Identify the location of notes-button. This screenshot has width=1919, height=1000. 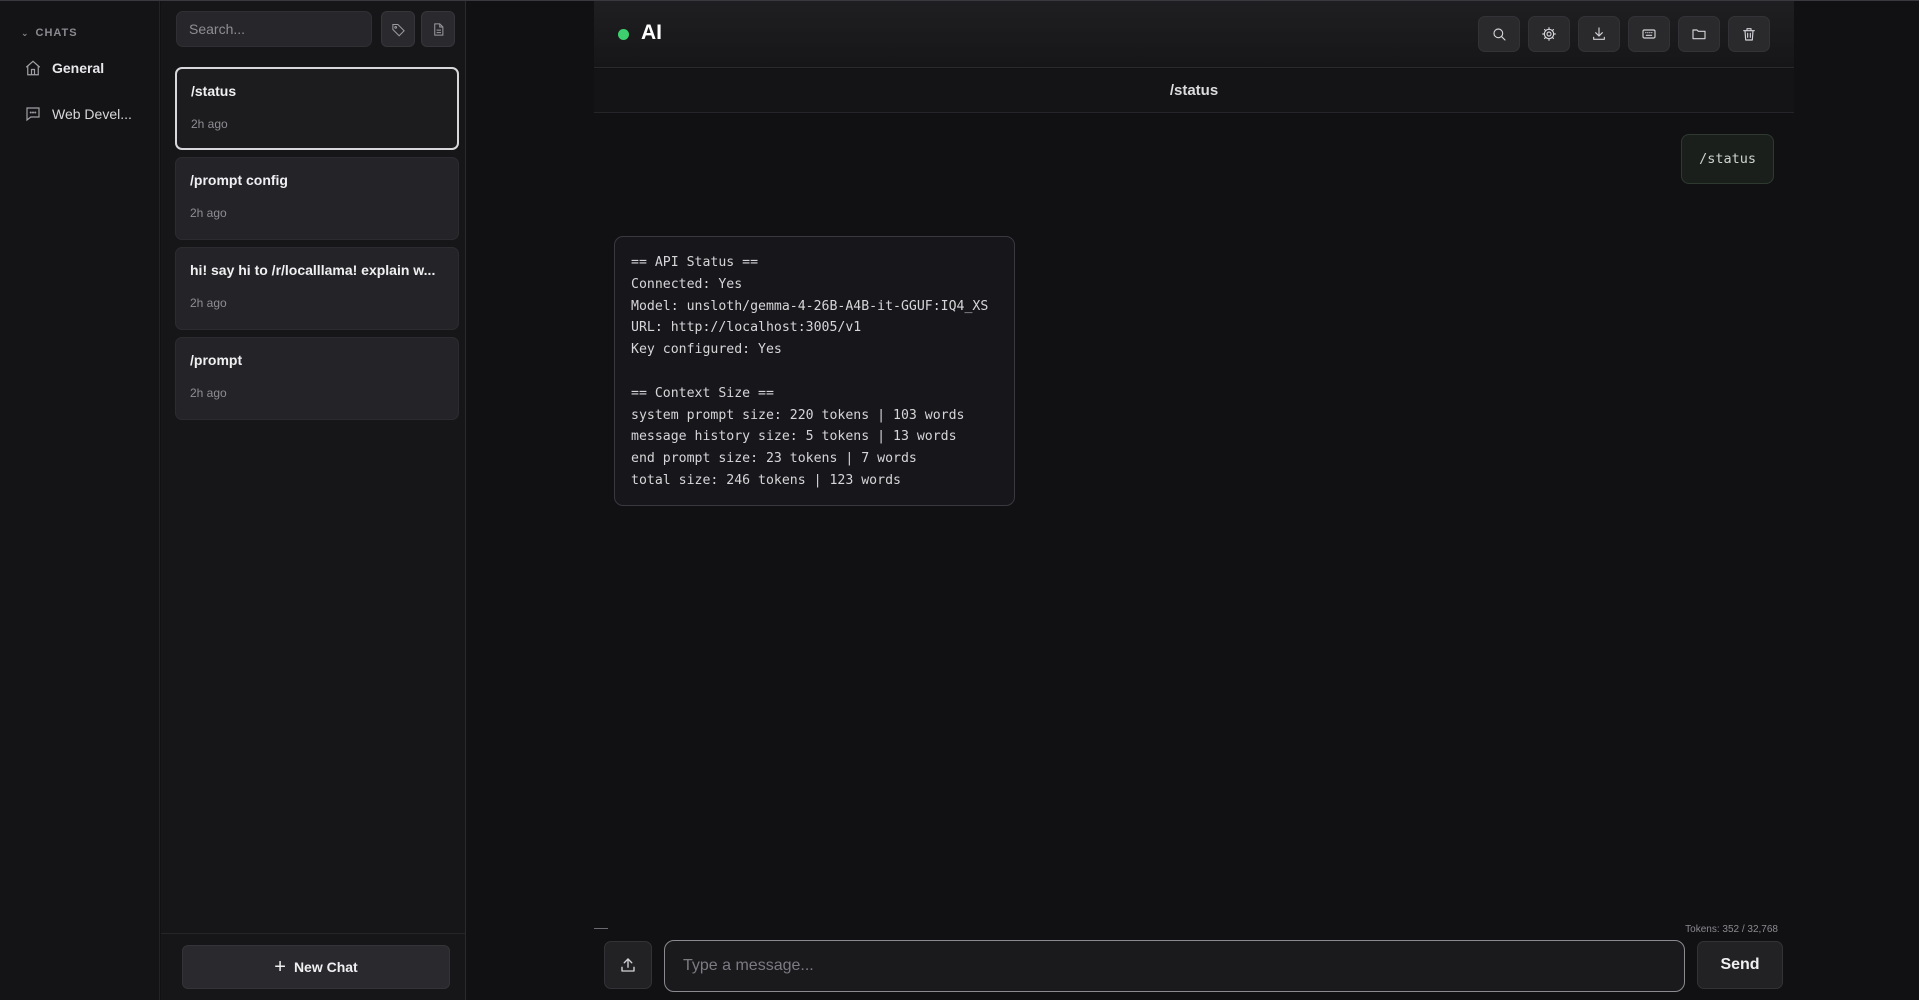
(438, 29).